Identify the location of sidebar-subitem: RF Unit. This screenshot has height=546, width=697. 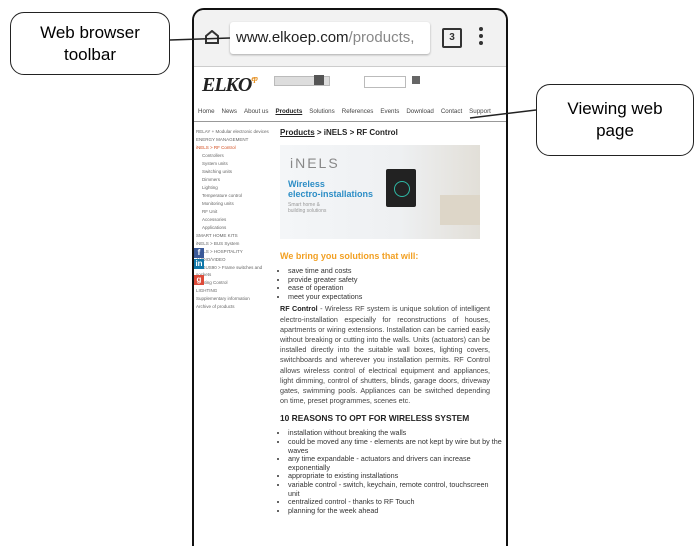
(235, 211).